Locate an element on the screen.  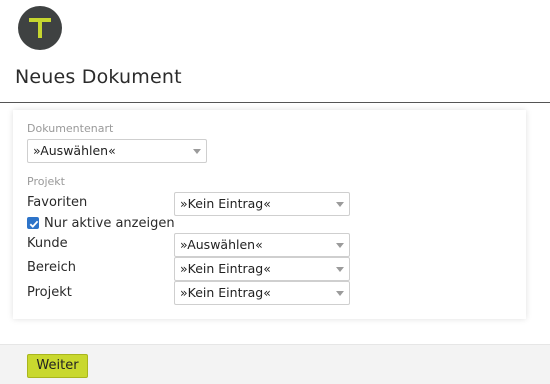
checkmark-icon is located at coordinates (34, 224).